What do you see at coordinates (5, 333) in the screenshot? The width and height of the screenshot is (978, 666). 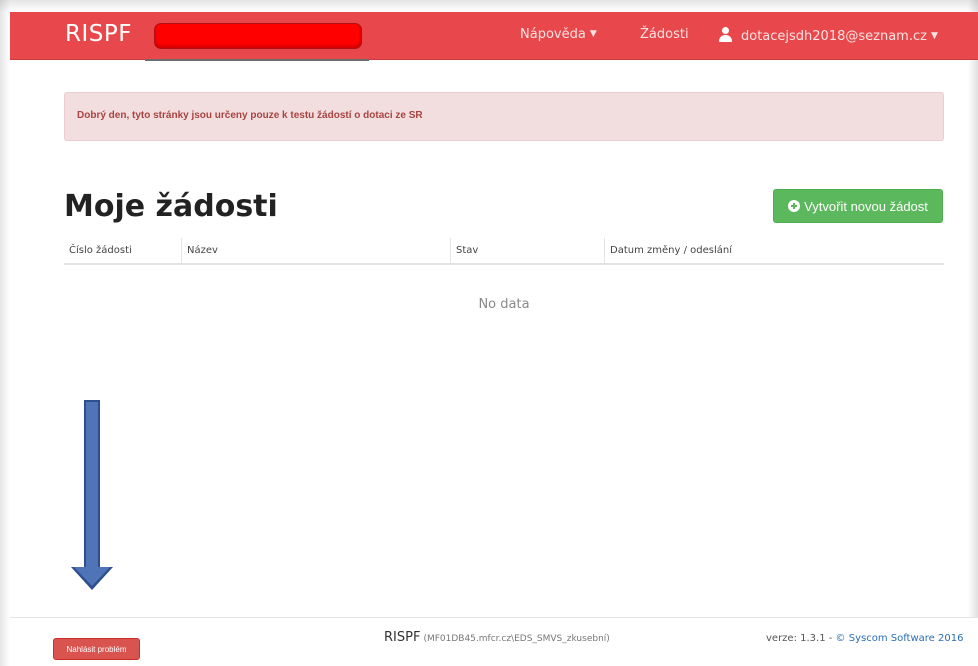 I see `window-shadow-left` at bounding box center [5, 333].